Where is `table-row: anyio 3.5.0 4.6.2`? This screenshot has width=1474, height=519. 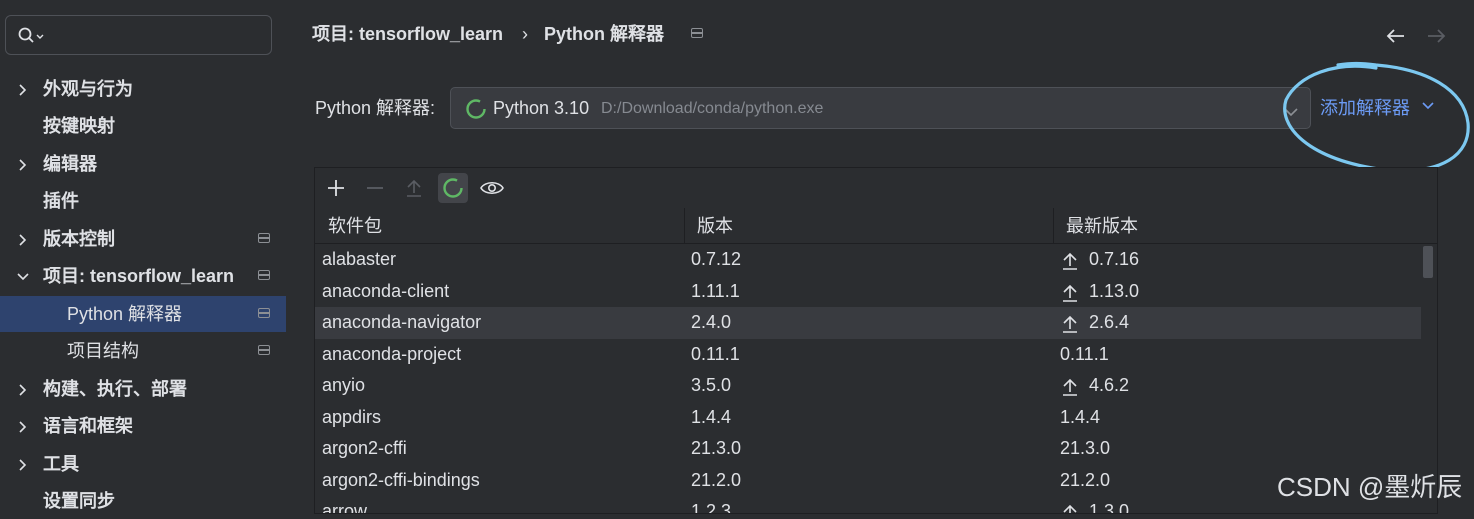 table-row: anyio 3.5.0 4.6.2 is located at coordinates (868, 386).